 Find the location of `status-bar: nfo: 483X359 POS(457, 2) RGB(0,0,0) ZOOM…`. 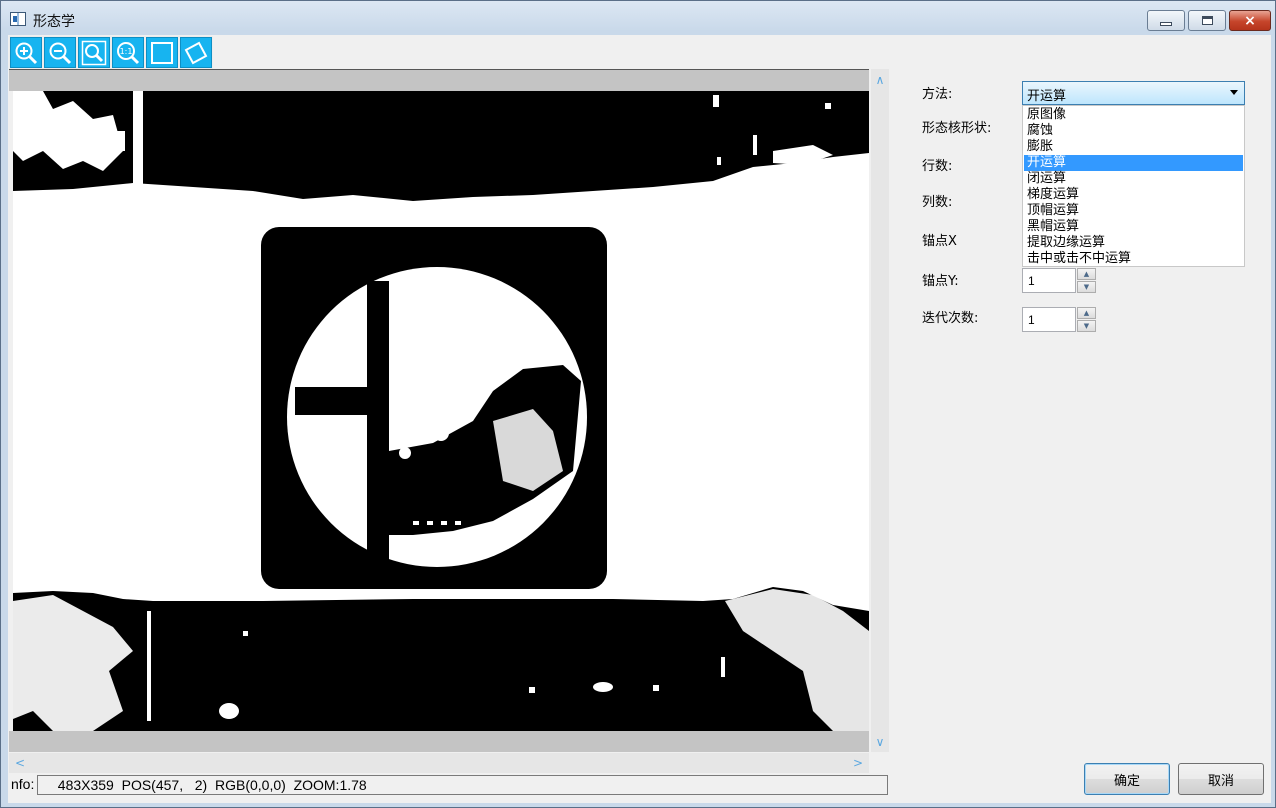

status-bar: nfo: 483X359 POS(457, 2) RGB(0,0,0) ZOOM… is located at coordinates (448, 785).